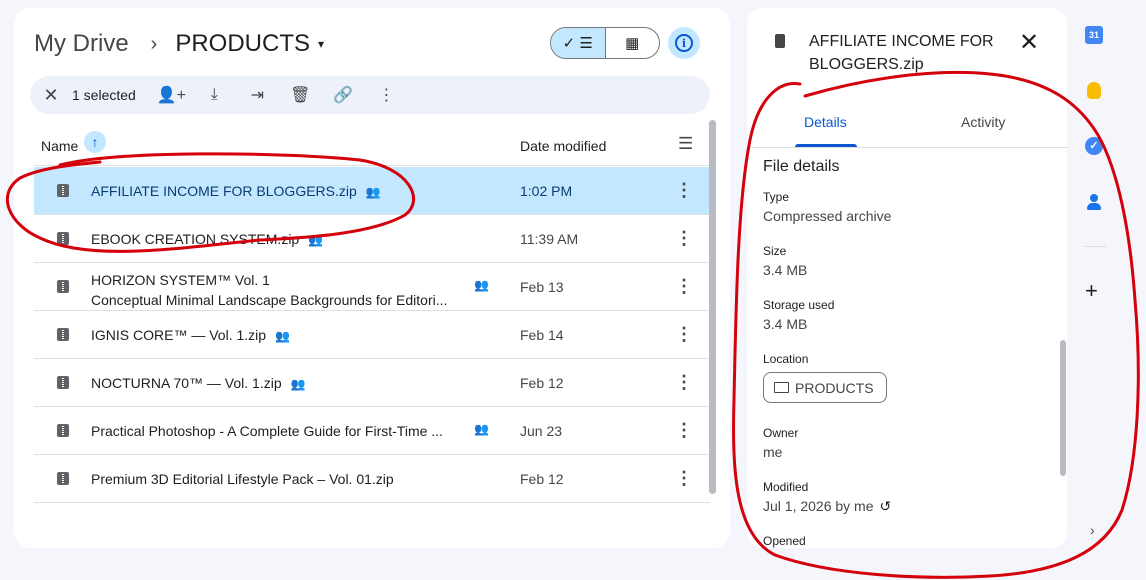  Describe the element at coordinates (775, 251) in the screenshot. I see `size-label: Size` at that location.